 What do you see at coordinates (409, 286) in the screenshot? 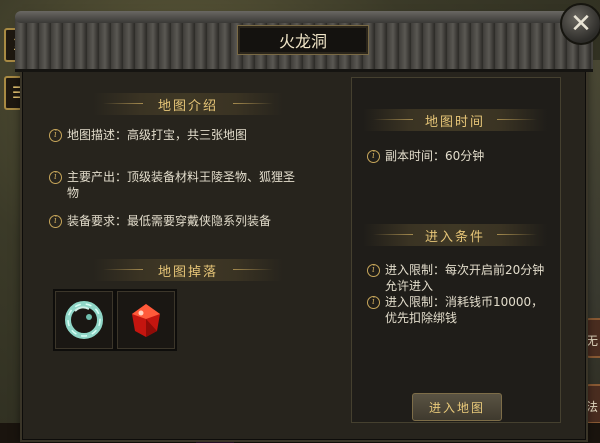
I see `entry-limit-time-line2: 允许进入` at bounding box center [409, 286].